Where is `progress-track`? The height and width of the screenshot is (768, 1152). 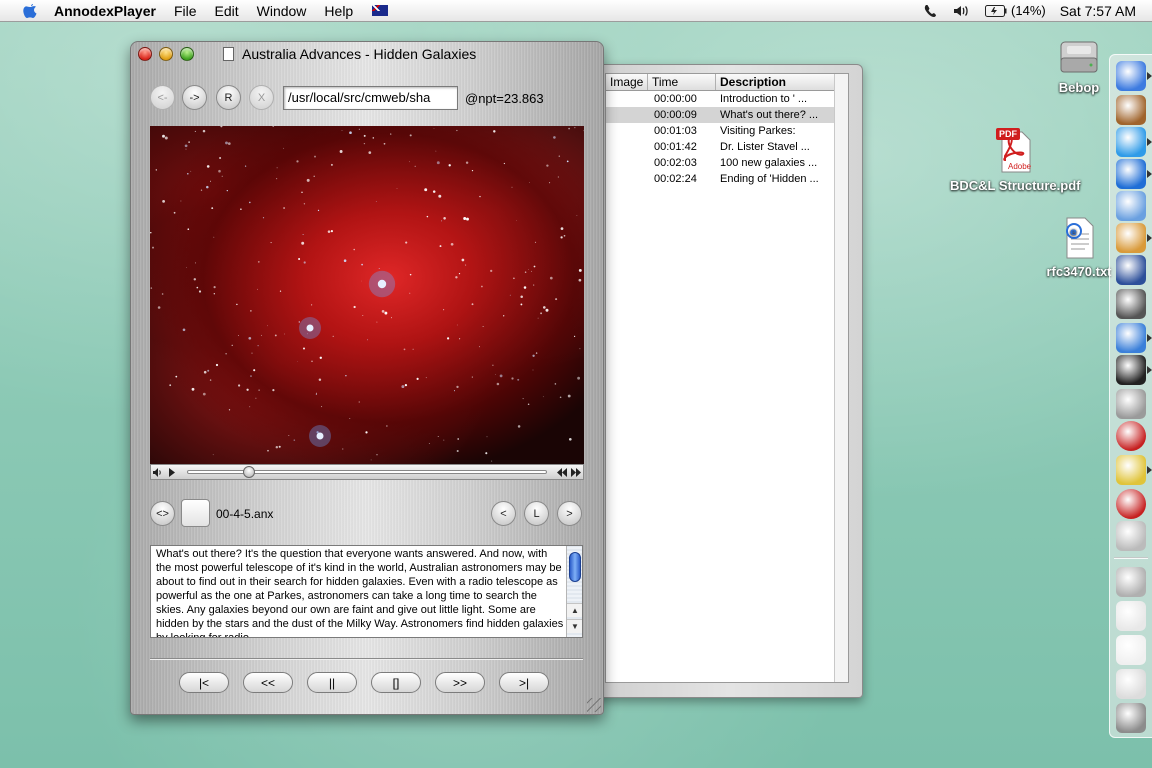
progress-track is located at coordinates (367, 472).